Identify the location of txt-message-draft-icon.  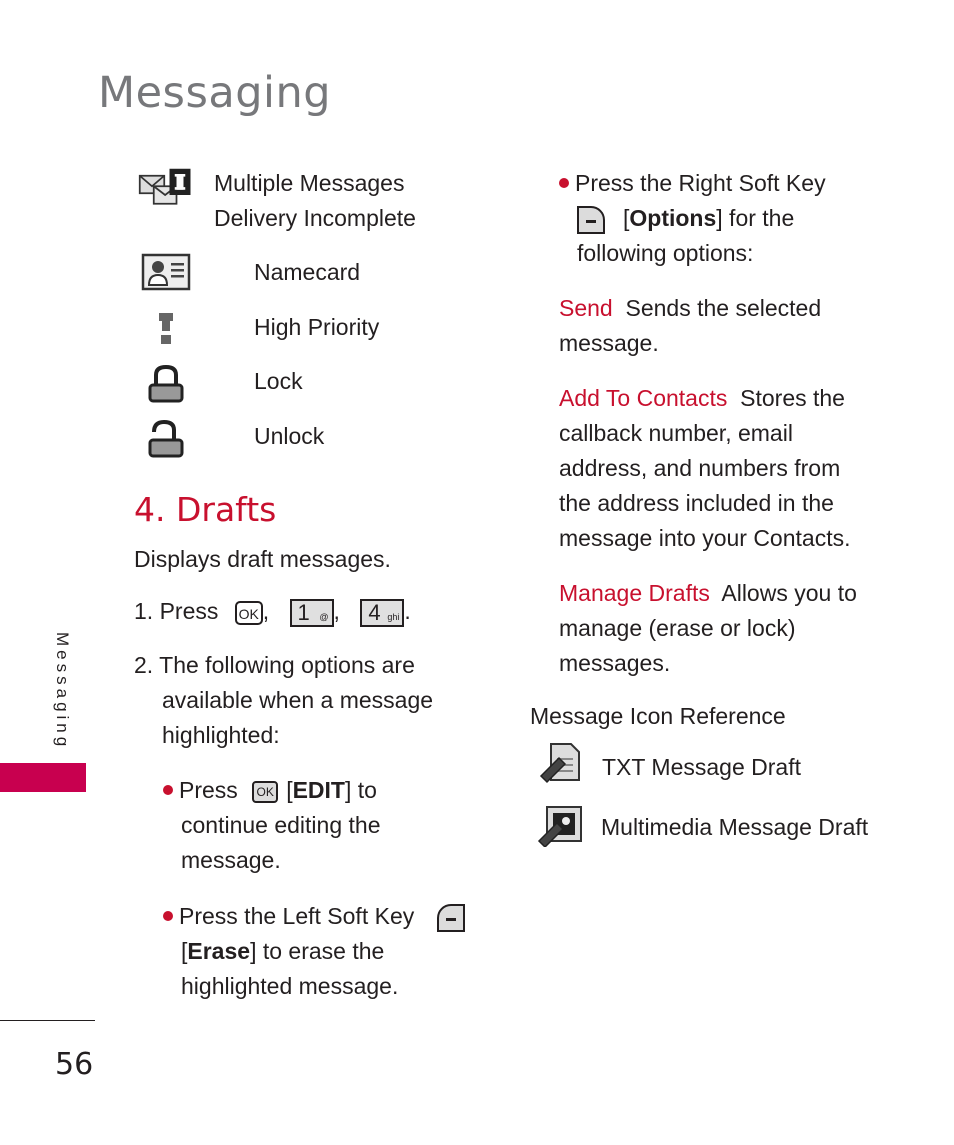
(560, 763).